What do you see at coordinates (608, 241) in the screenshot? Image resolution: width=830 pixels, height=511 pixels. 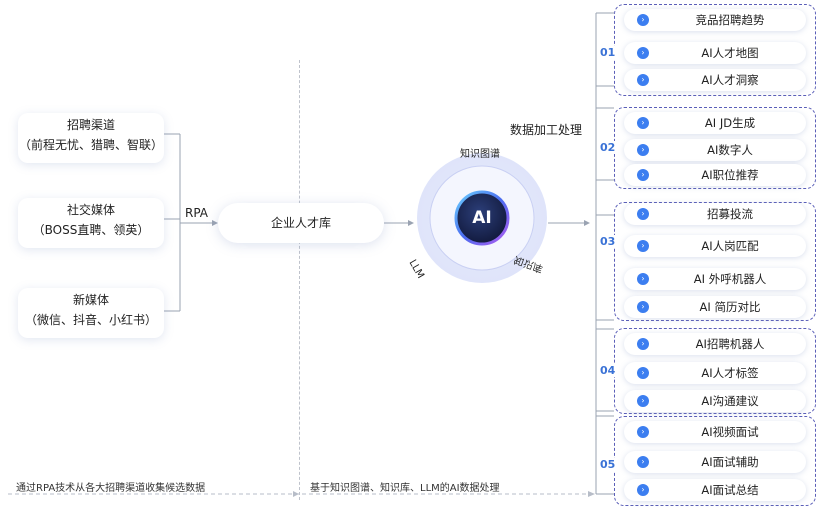 I see `group-number: 03` at bounding box center [608, 241].